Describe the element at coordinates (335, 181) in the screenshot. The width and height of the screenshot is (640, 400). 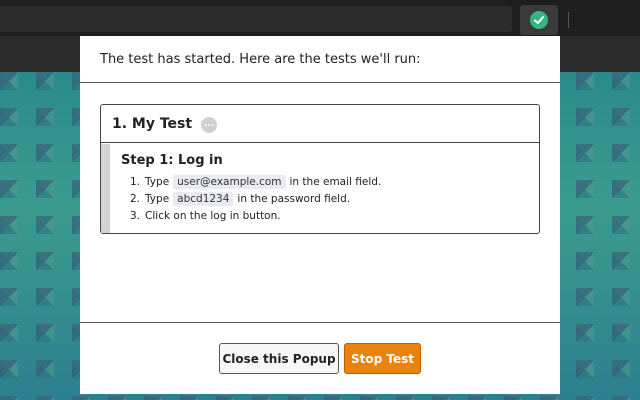
I see `step-text: in the email field.` at that location.